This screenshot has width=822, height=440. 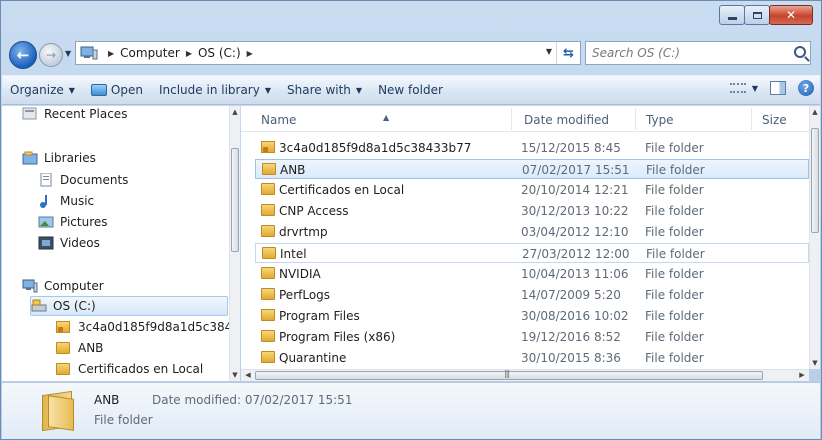 I want to click on file-date: 20/10/2014 12:21, so click(x=575, y=190).